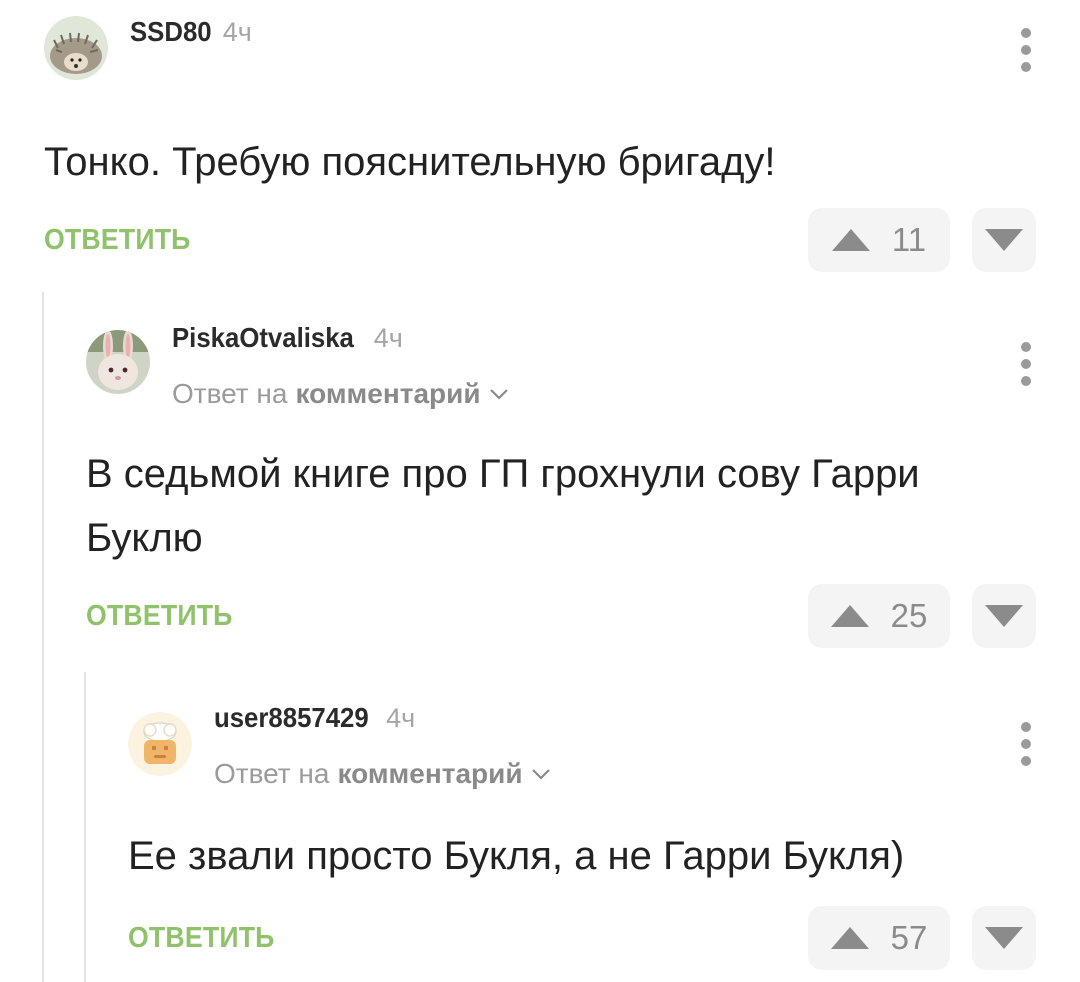 The height and width of the screenshot is (982, 1080). What do you see at coordinates (291, 718) in the screenshot?
I see `author-name: user8857429` at bounding box center [291, 718].